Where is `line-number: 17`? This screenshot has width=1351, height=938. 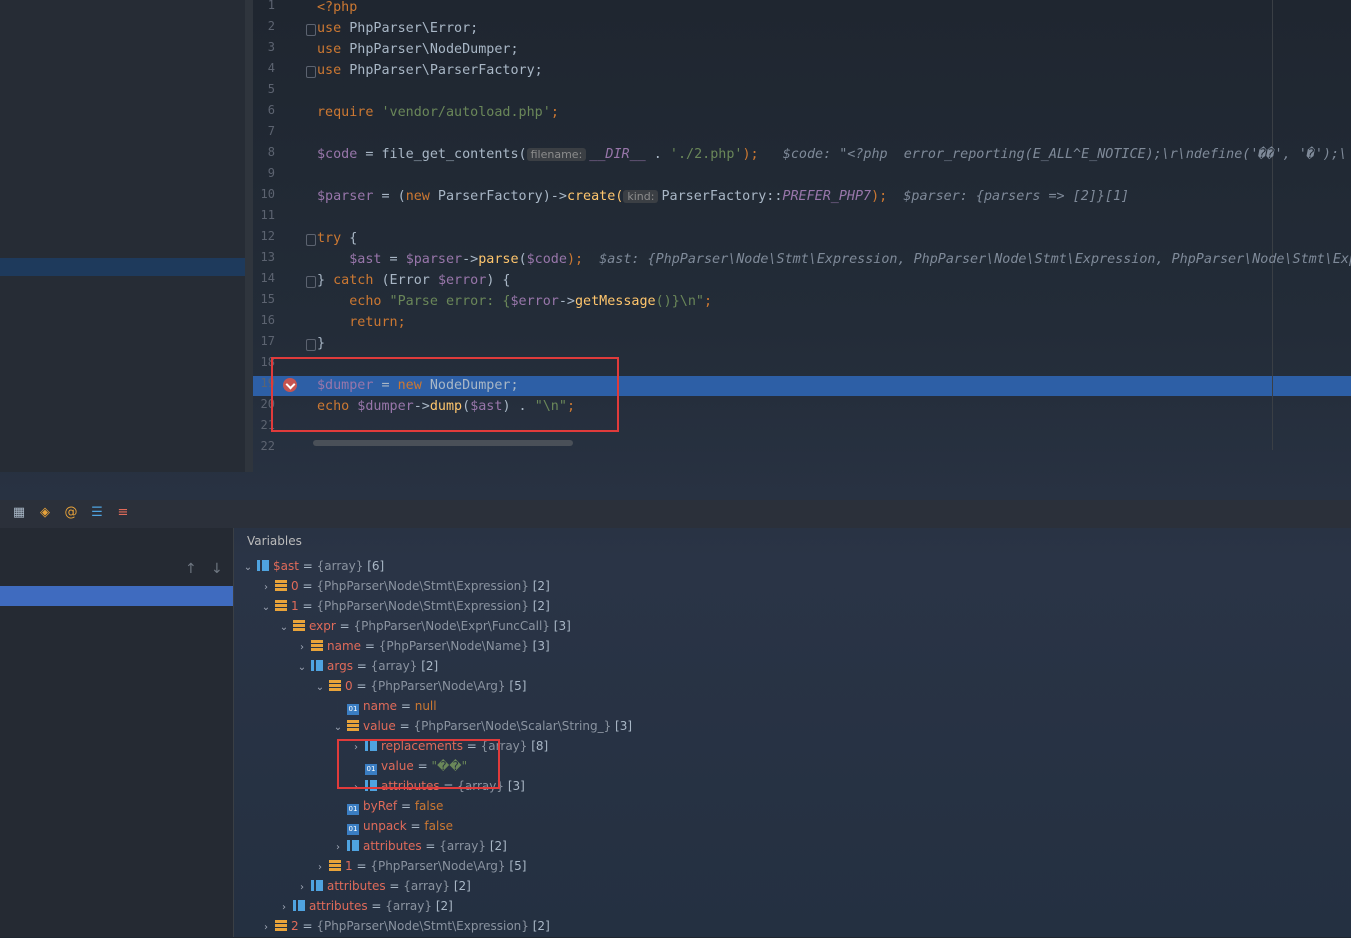 line-number: 17 is located at coordinates (264, 341).